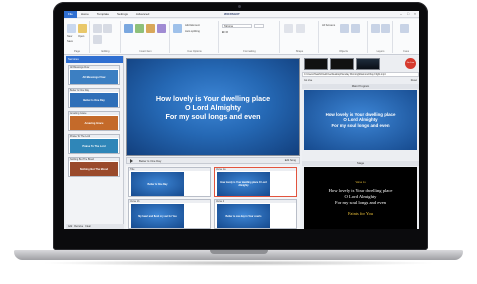  I want to click on service-item-thumbnail: All Blessings Flow, so click(94, 77).